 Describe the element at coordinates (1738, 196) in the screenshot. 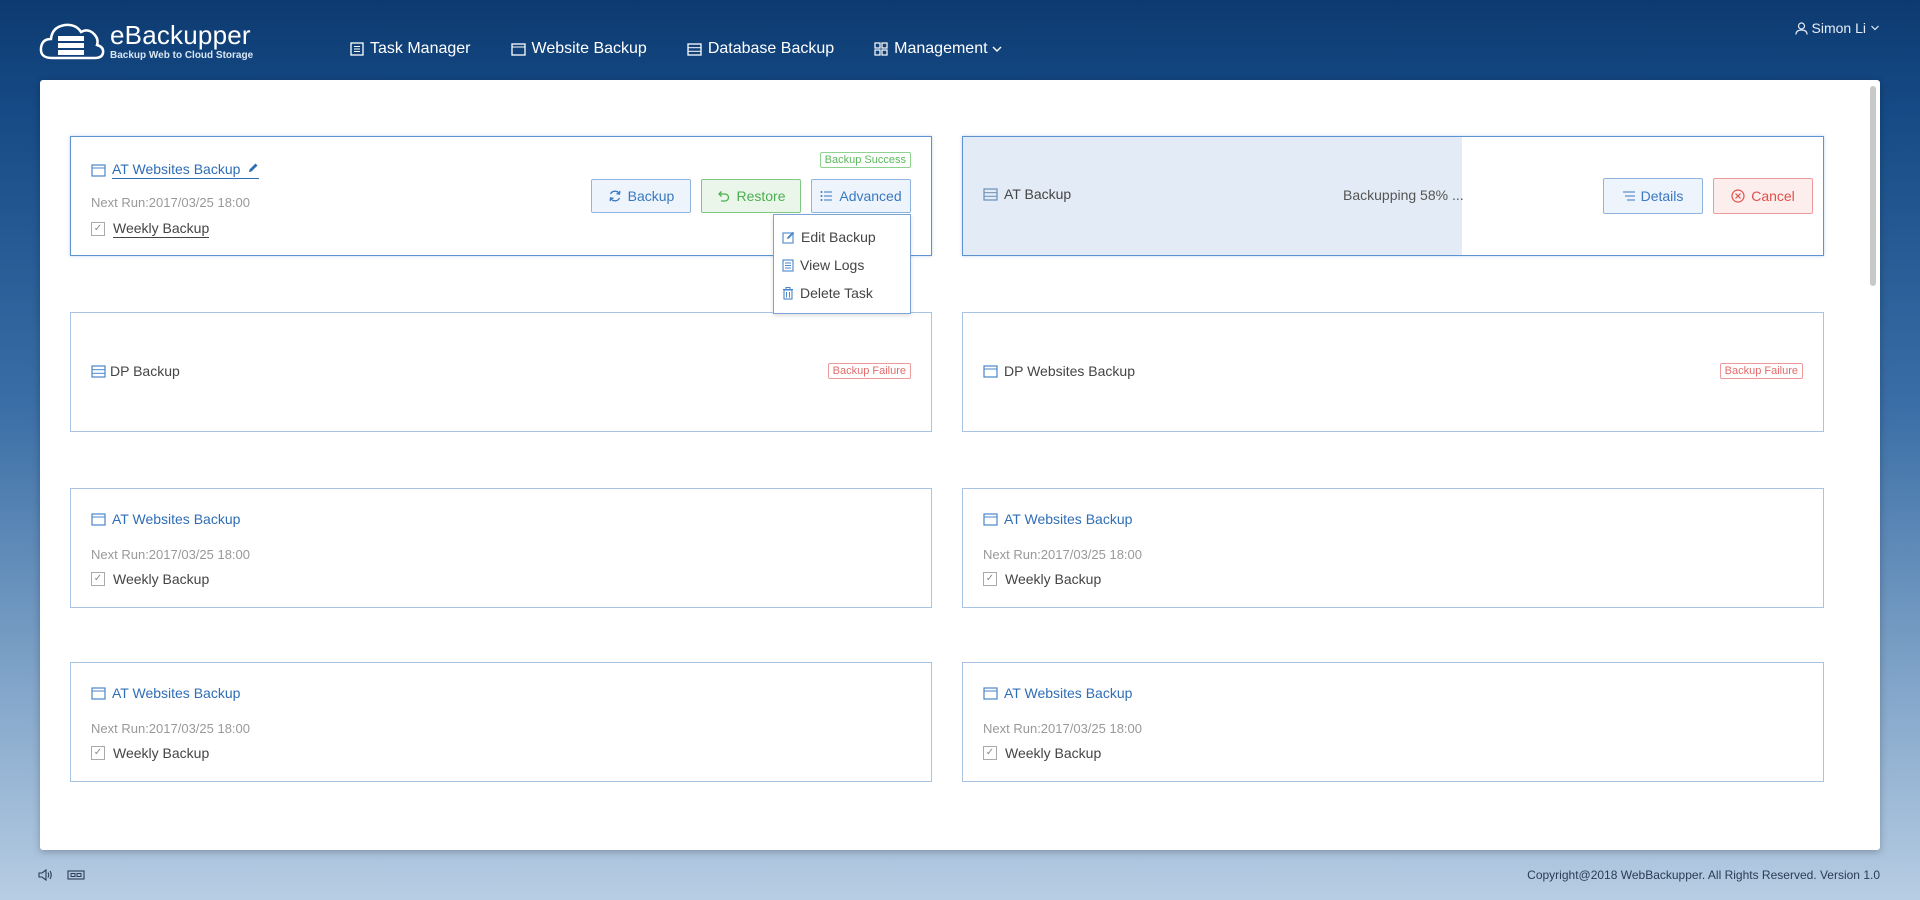

I see `close-circle-icon` at that location.